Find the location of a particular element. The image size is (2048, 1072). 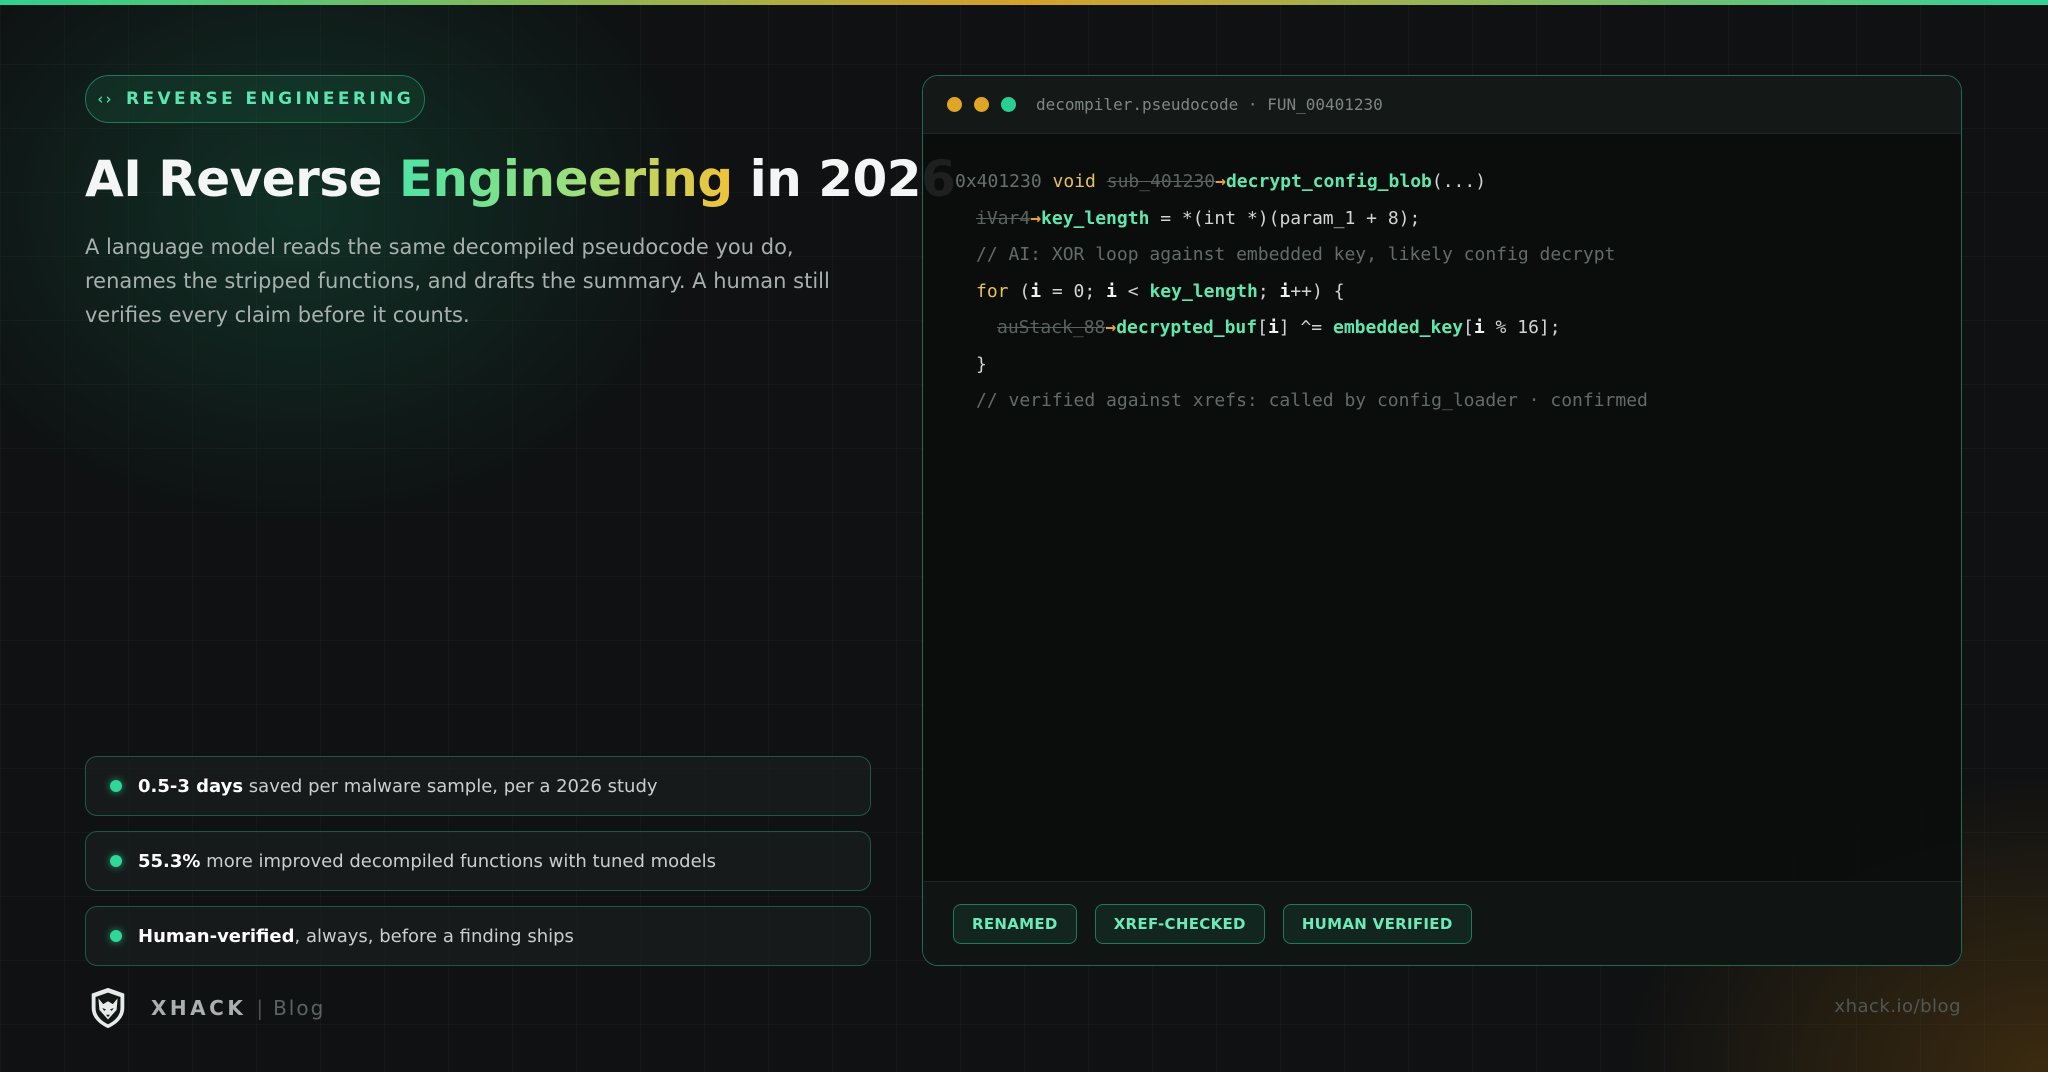

code-renamed-variable: embedded_key is located at coordinates (1398, 327).